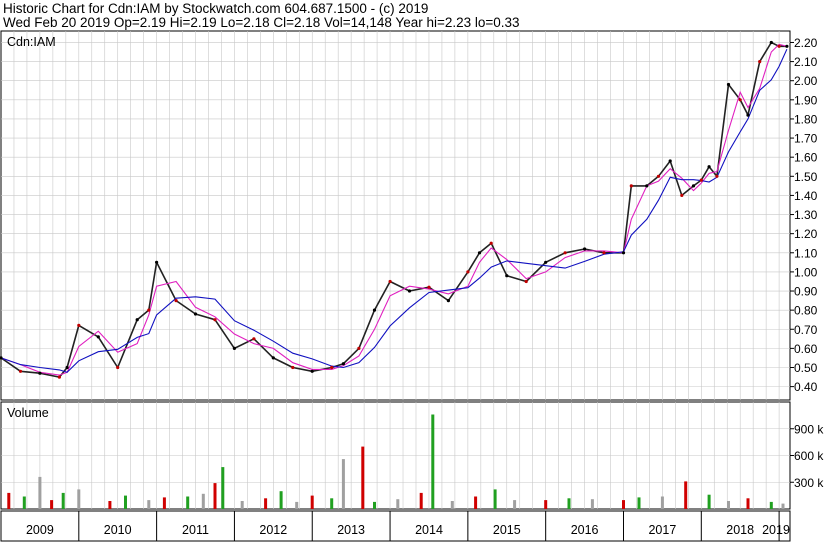  Describe the element at coordinates (806, 330) in the screenshot. I see `price-tick-label: 0.70` at that location.